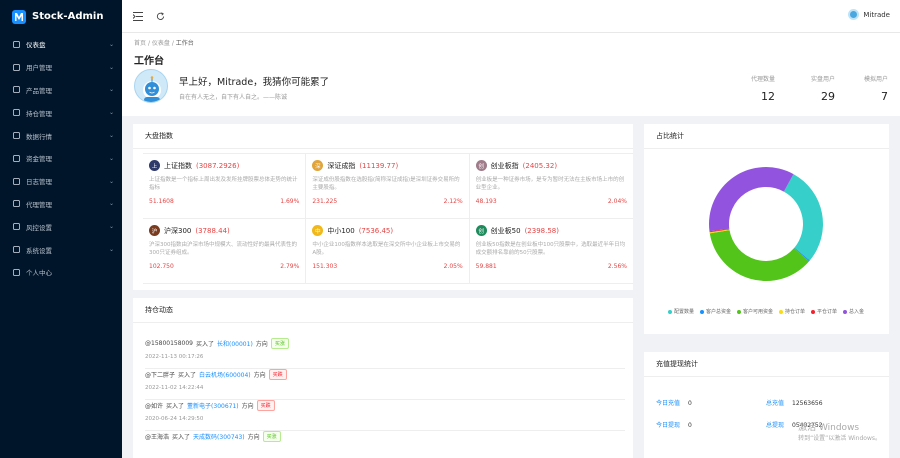  Describe the element at coordinates (775, 425) in the screenshot. I see `total-withdraw-label: 总提现` at that location.